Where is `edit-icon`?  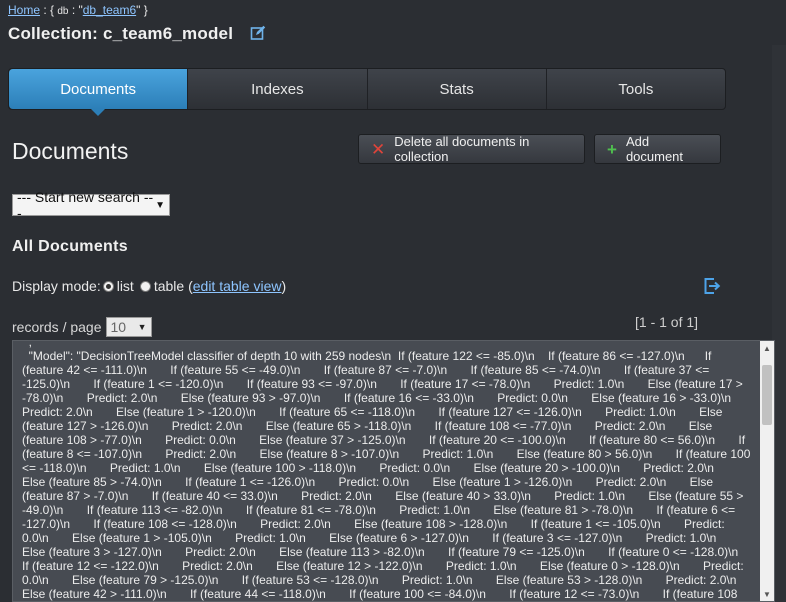 edit-icon is located at coordinates (258, 33).